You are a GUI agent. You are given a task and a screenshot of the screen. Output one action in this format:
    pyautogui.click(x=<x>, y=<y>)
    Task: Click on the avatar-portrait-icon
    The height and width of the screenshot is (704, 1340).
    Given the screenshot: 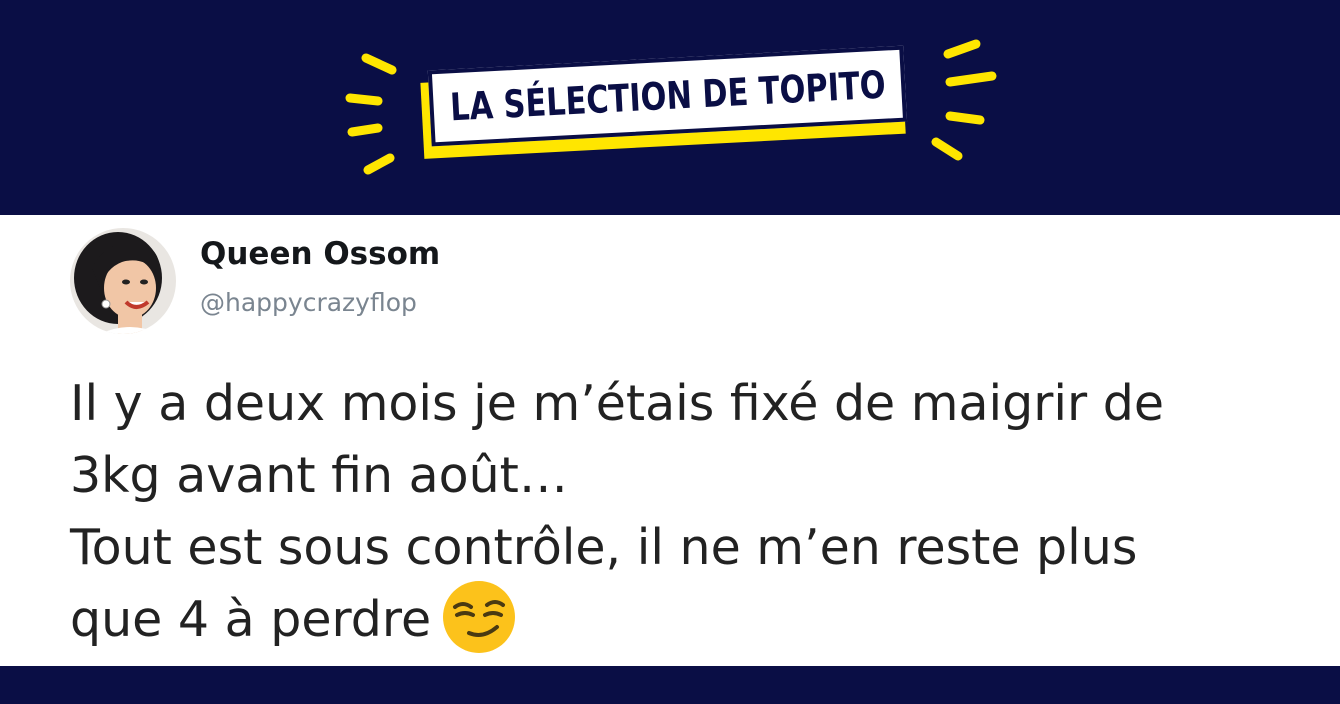 What is the action you would take?
    pyautogui.click(x=123, y=281)
    